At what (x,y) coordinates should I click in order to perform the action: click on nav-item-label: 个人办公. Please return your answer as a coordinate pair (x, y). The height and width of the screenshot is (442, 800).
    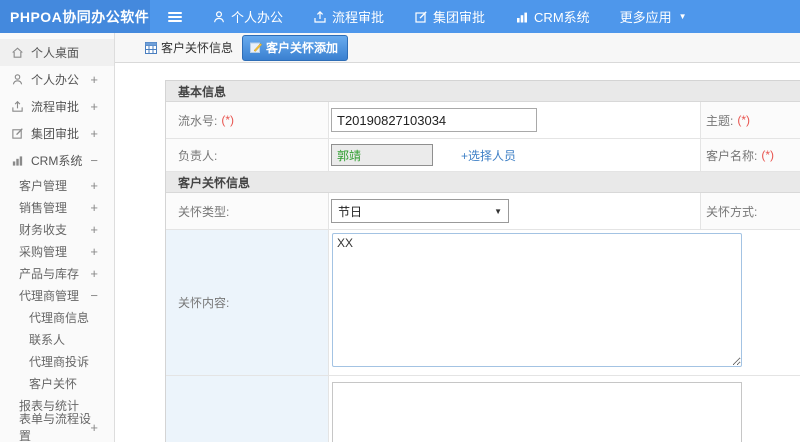
    Looking at the image, I should click on (257, 17).